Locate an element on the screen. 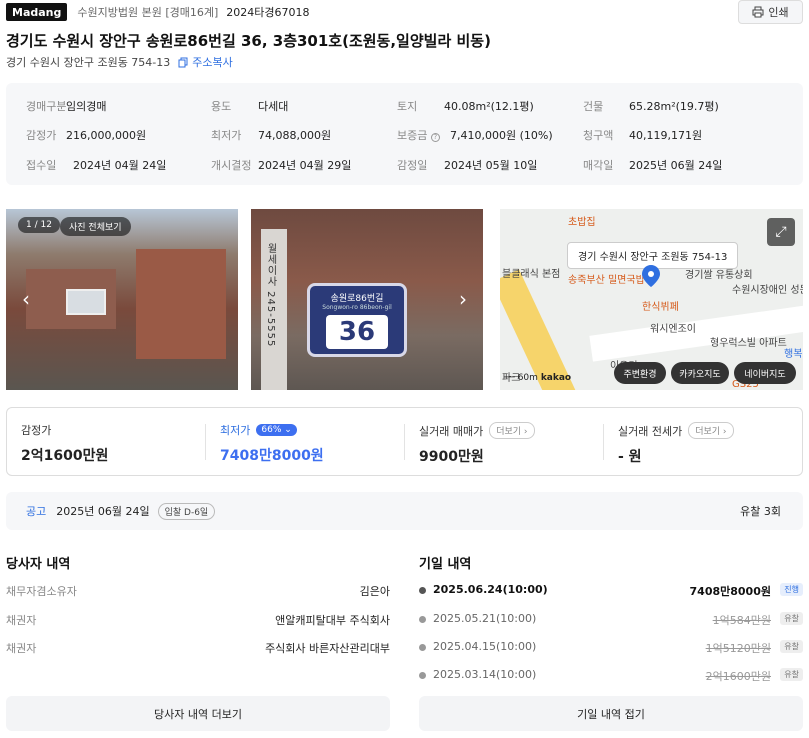 The height and width of the screenshot is (738, 809). appraisal-amount: 2억1600만원 is located at coordinates (65, 456).